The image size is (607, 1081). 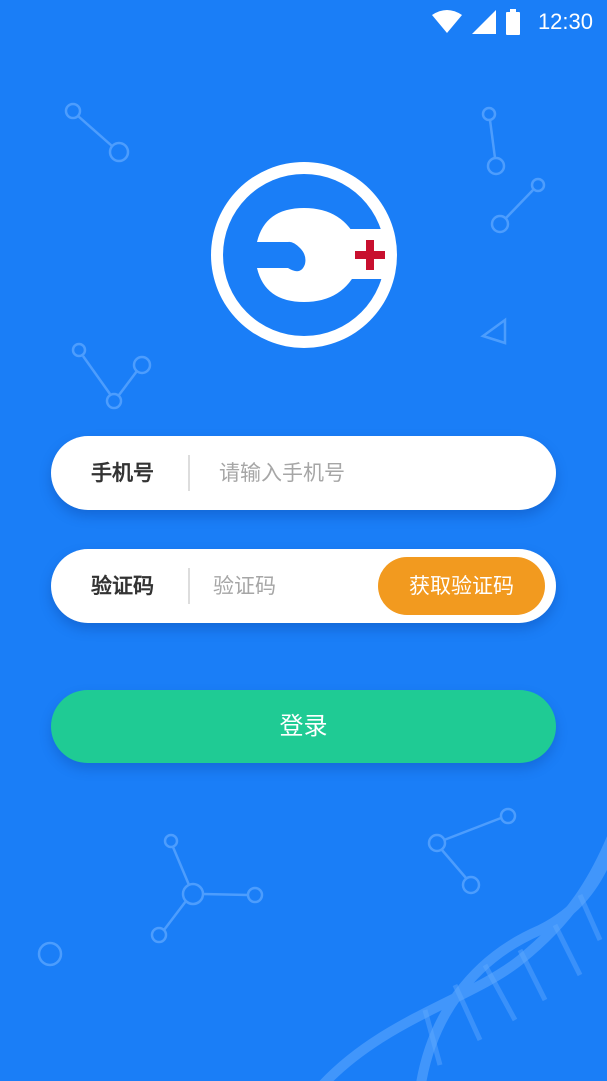 What do you see at coordinates (303, 22) in the screenshot?
I see `status-bar: 12:30` at bounding box center [303, 22].